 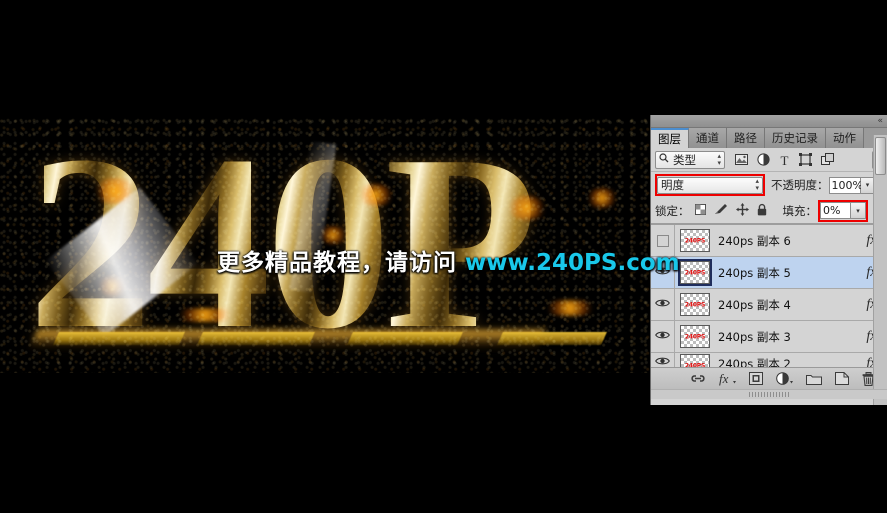 What do you see at coordinates (756, 378) in the screenshot?
I see `add-layer-mask-icon` at bounding box center [756, 378].